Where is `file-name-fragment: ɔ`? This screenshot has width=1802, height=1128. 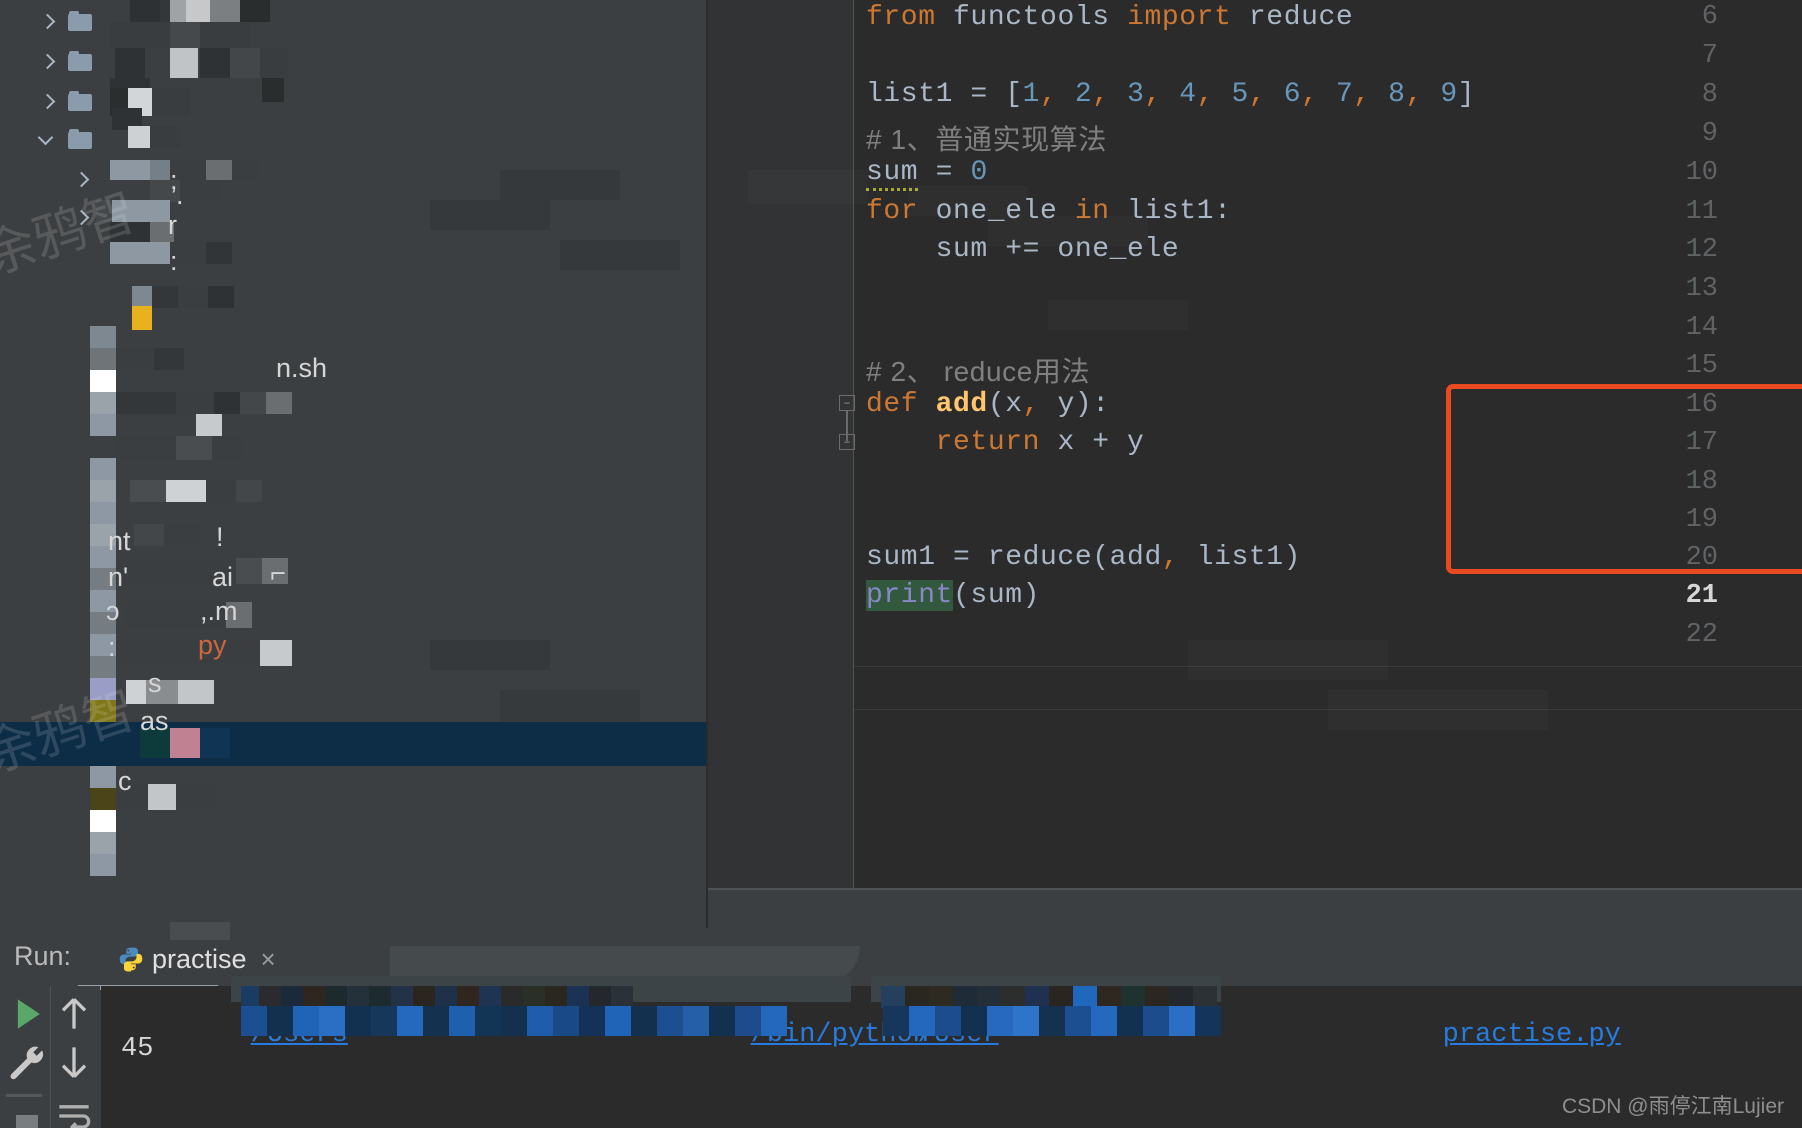
file-name-fragment: ɔ is located at coordinates (113, 611).